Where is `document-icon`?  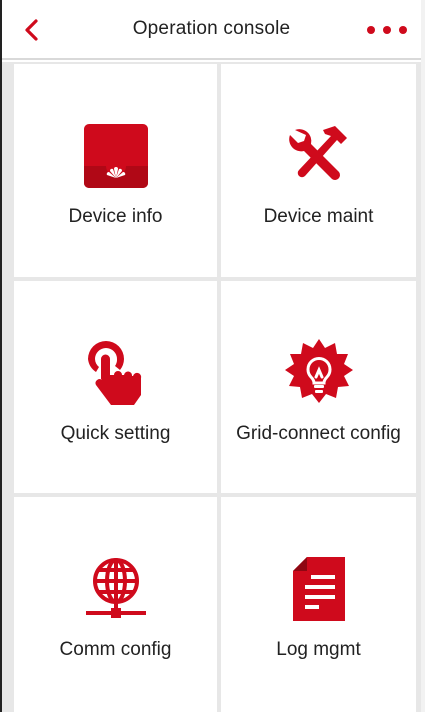 document-icon is located at coordinates (319, 589).